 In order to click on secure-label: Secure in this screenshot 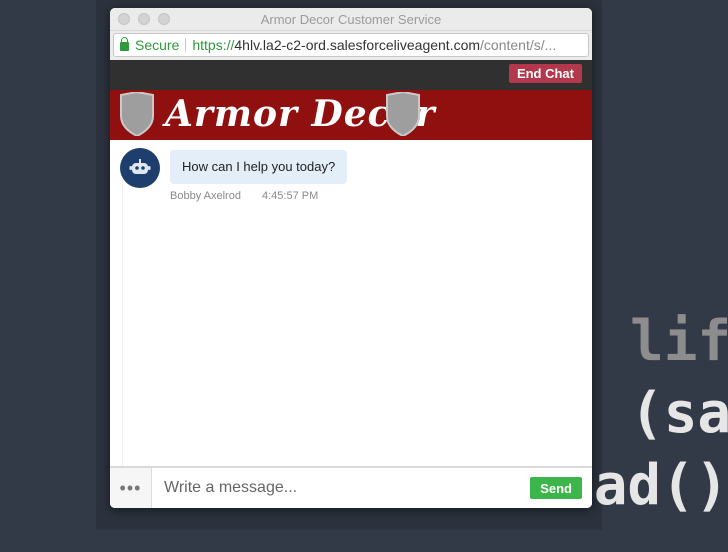, I will do `click(157, 45)`.